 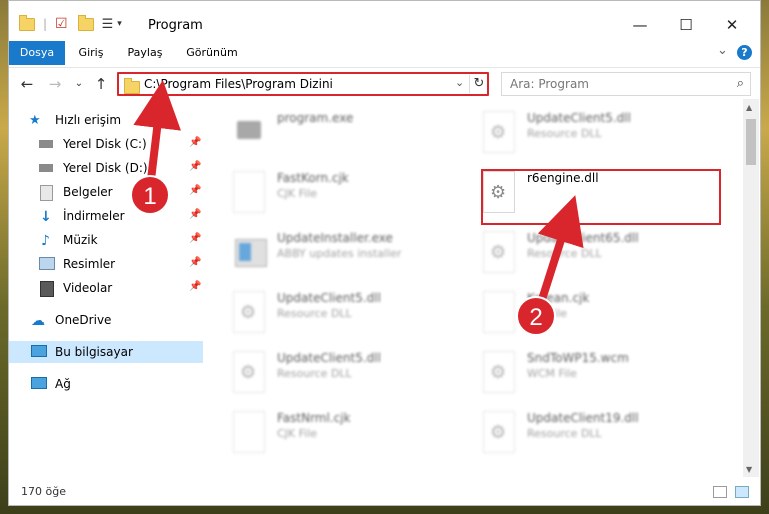 What do you see at coordinates (749, 469) in the screenshot?
I see `scroll-down-icon: ▼` at bounding box center [749, 469].